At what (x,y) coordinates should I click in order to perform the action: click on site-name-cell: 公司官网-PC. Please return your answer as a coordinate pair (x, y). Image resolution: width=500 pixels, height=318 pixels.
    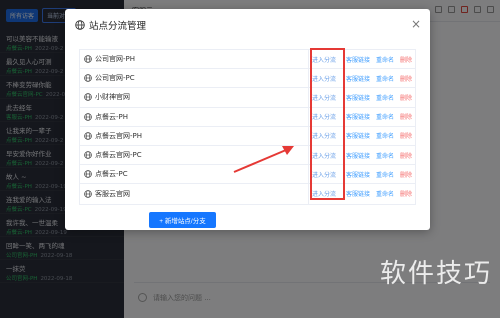
    Looking at the image, I should click on (194, 78).